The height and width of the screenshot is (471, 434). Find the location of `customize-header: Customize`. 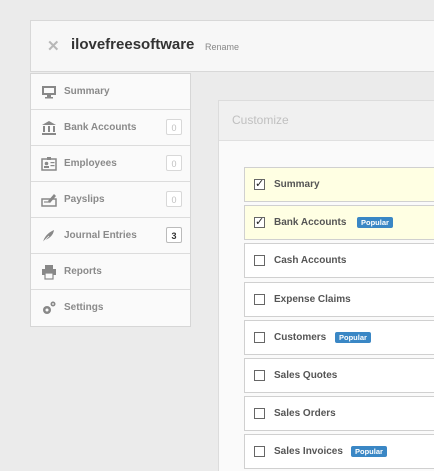

customize-header: Customize is located at coordinates (326, 121).